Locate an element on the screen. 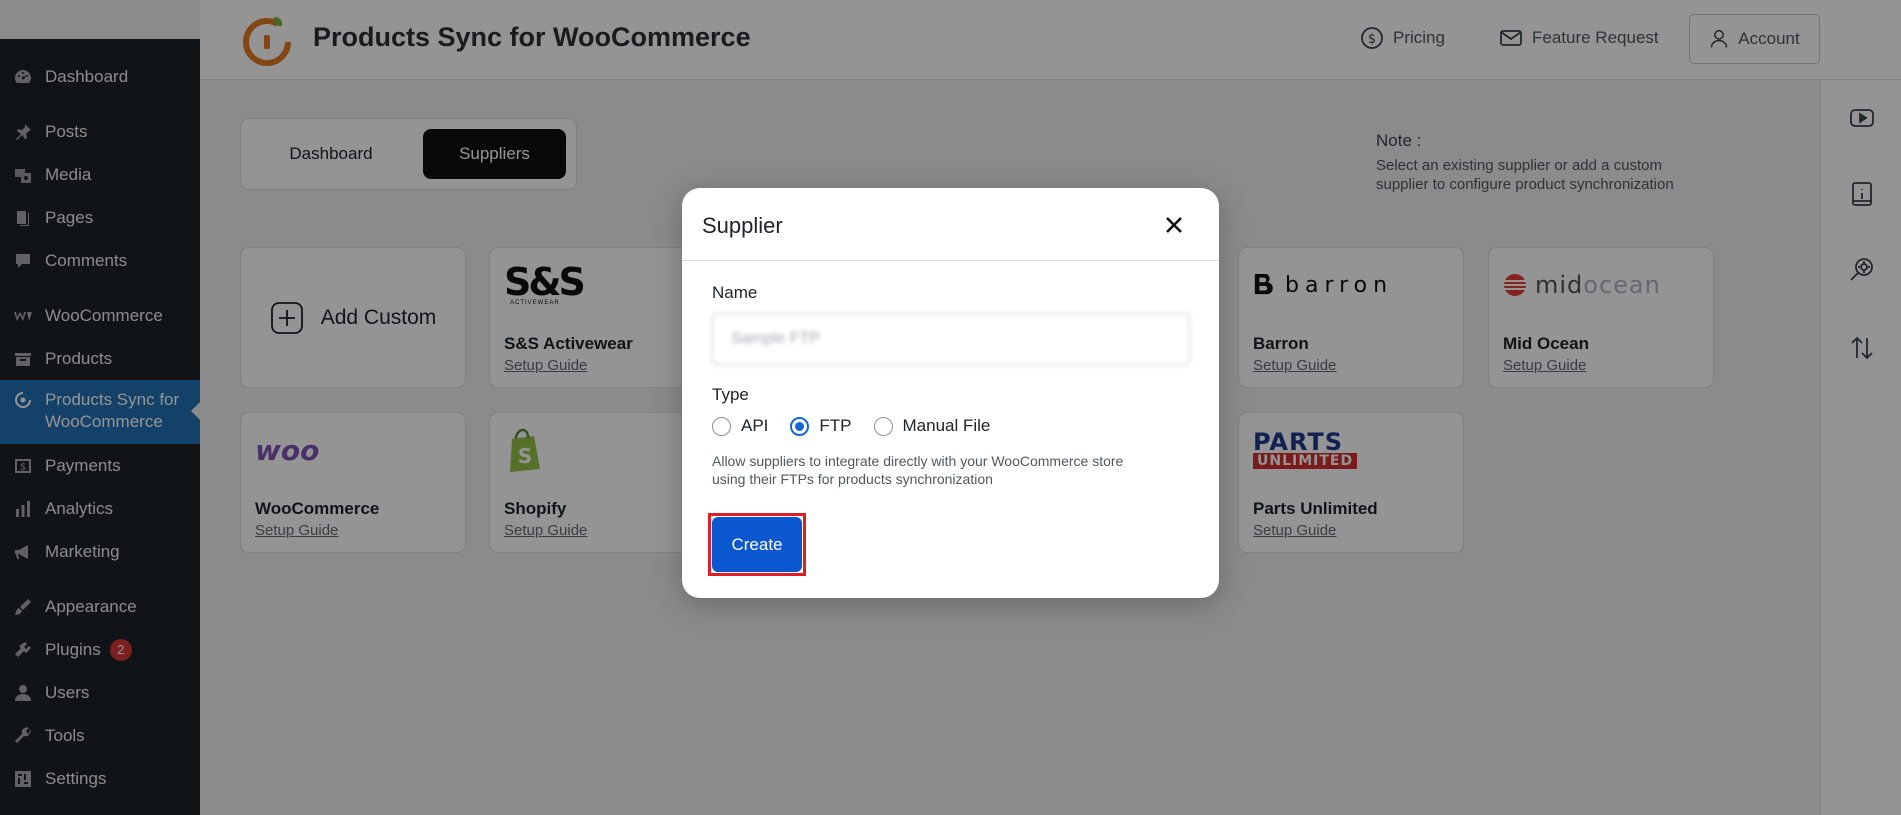 This screenshot has width=1901, height=815. type-radio-manual-file: Manual File is located at coordinates (932, 426).